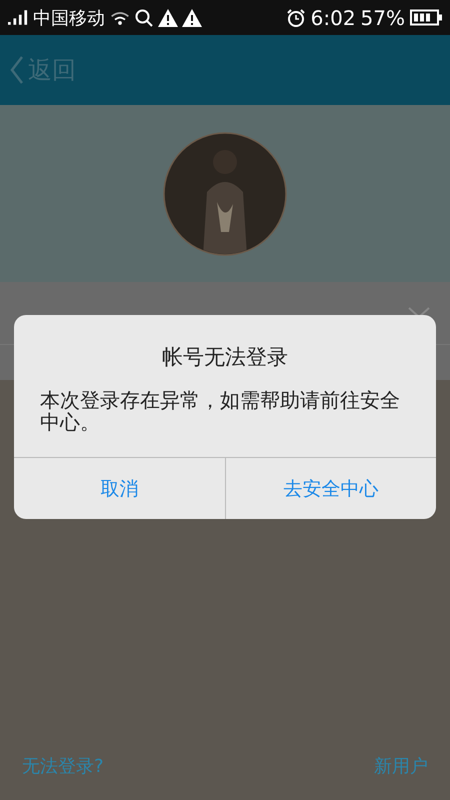 This screenshot has height=800, width=450. Describe the element at coordinates (426, 17) in the screenshot. I see `battery-icon` at that location.